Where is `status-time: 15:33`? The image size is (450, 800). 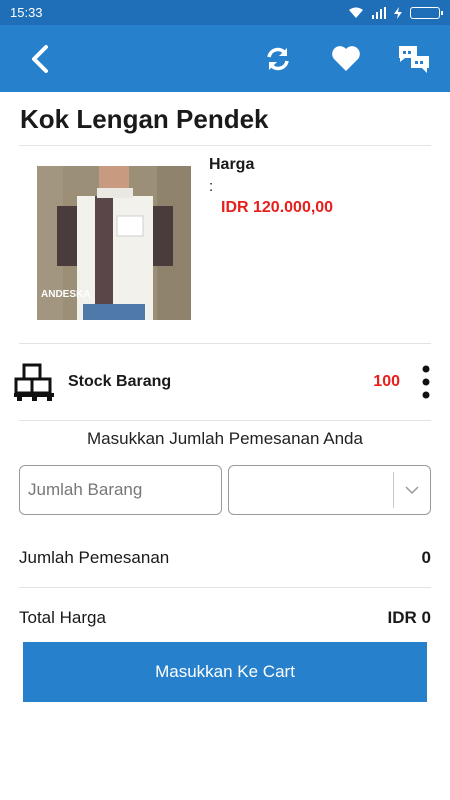
status-time: 15:33 is located at coordinates (26, 12).